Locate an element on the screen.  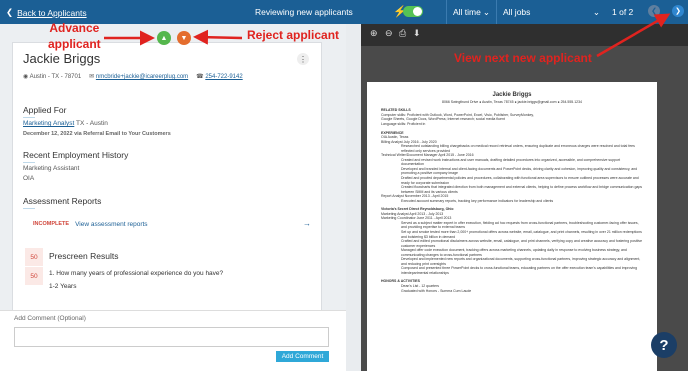
arrow-right-icon: → is located at coordinates (307, 223).